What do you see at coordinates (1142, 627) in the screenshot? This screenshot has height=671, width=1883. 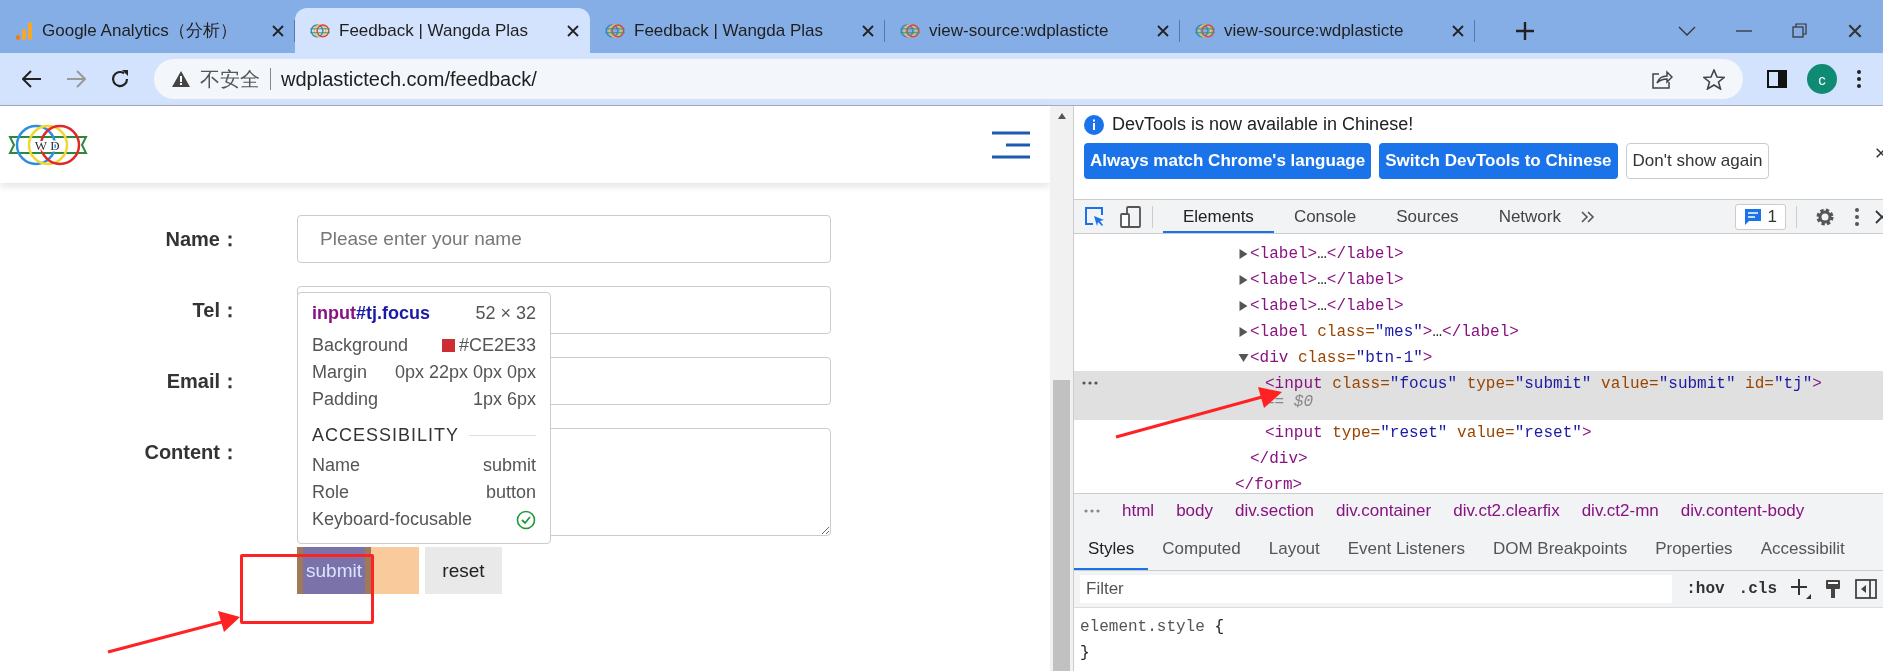 I see `css-selector: element.style` at bounding box center [1142, 627].